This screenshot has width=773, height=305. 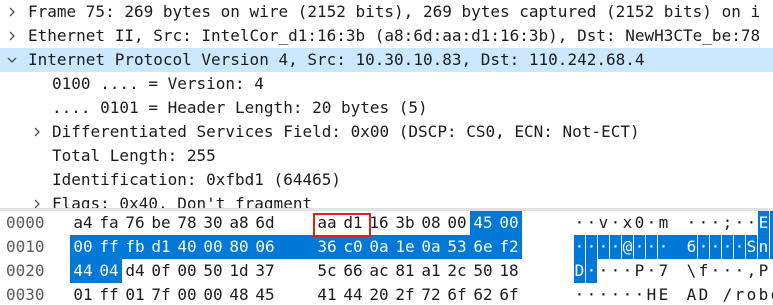 I want to click on hex-byte: 0a, so click(x=379, y=247).